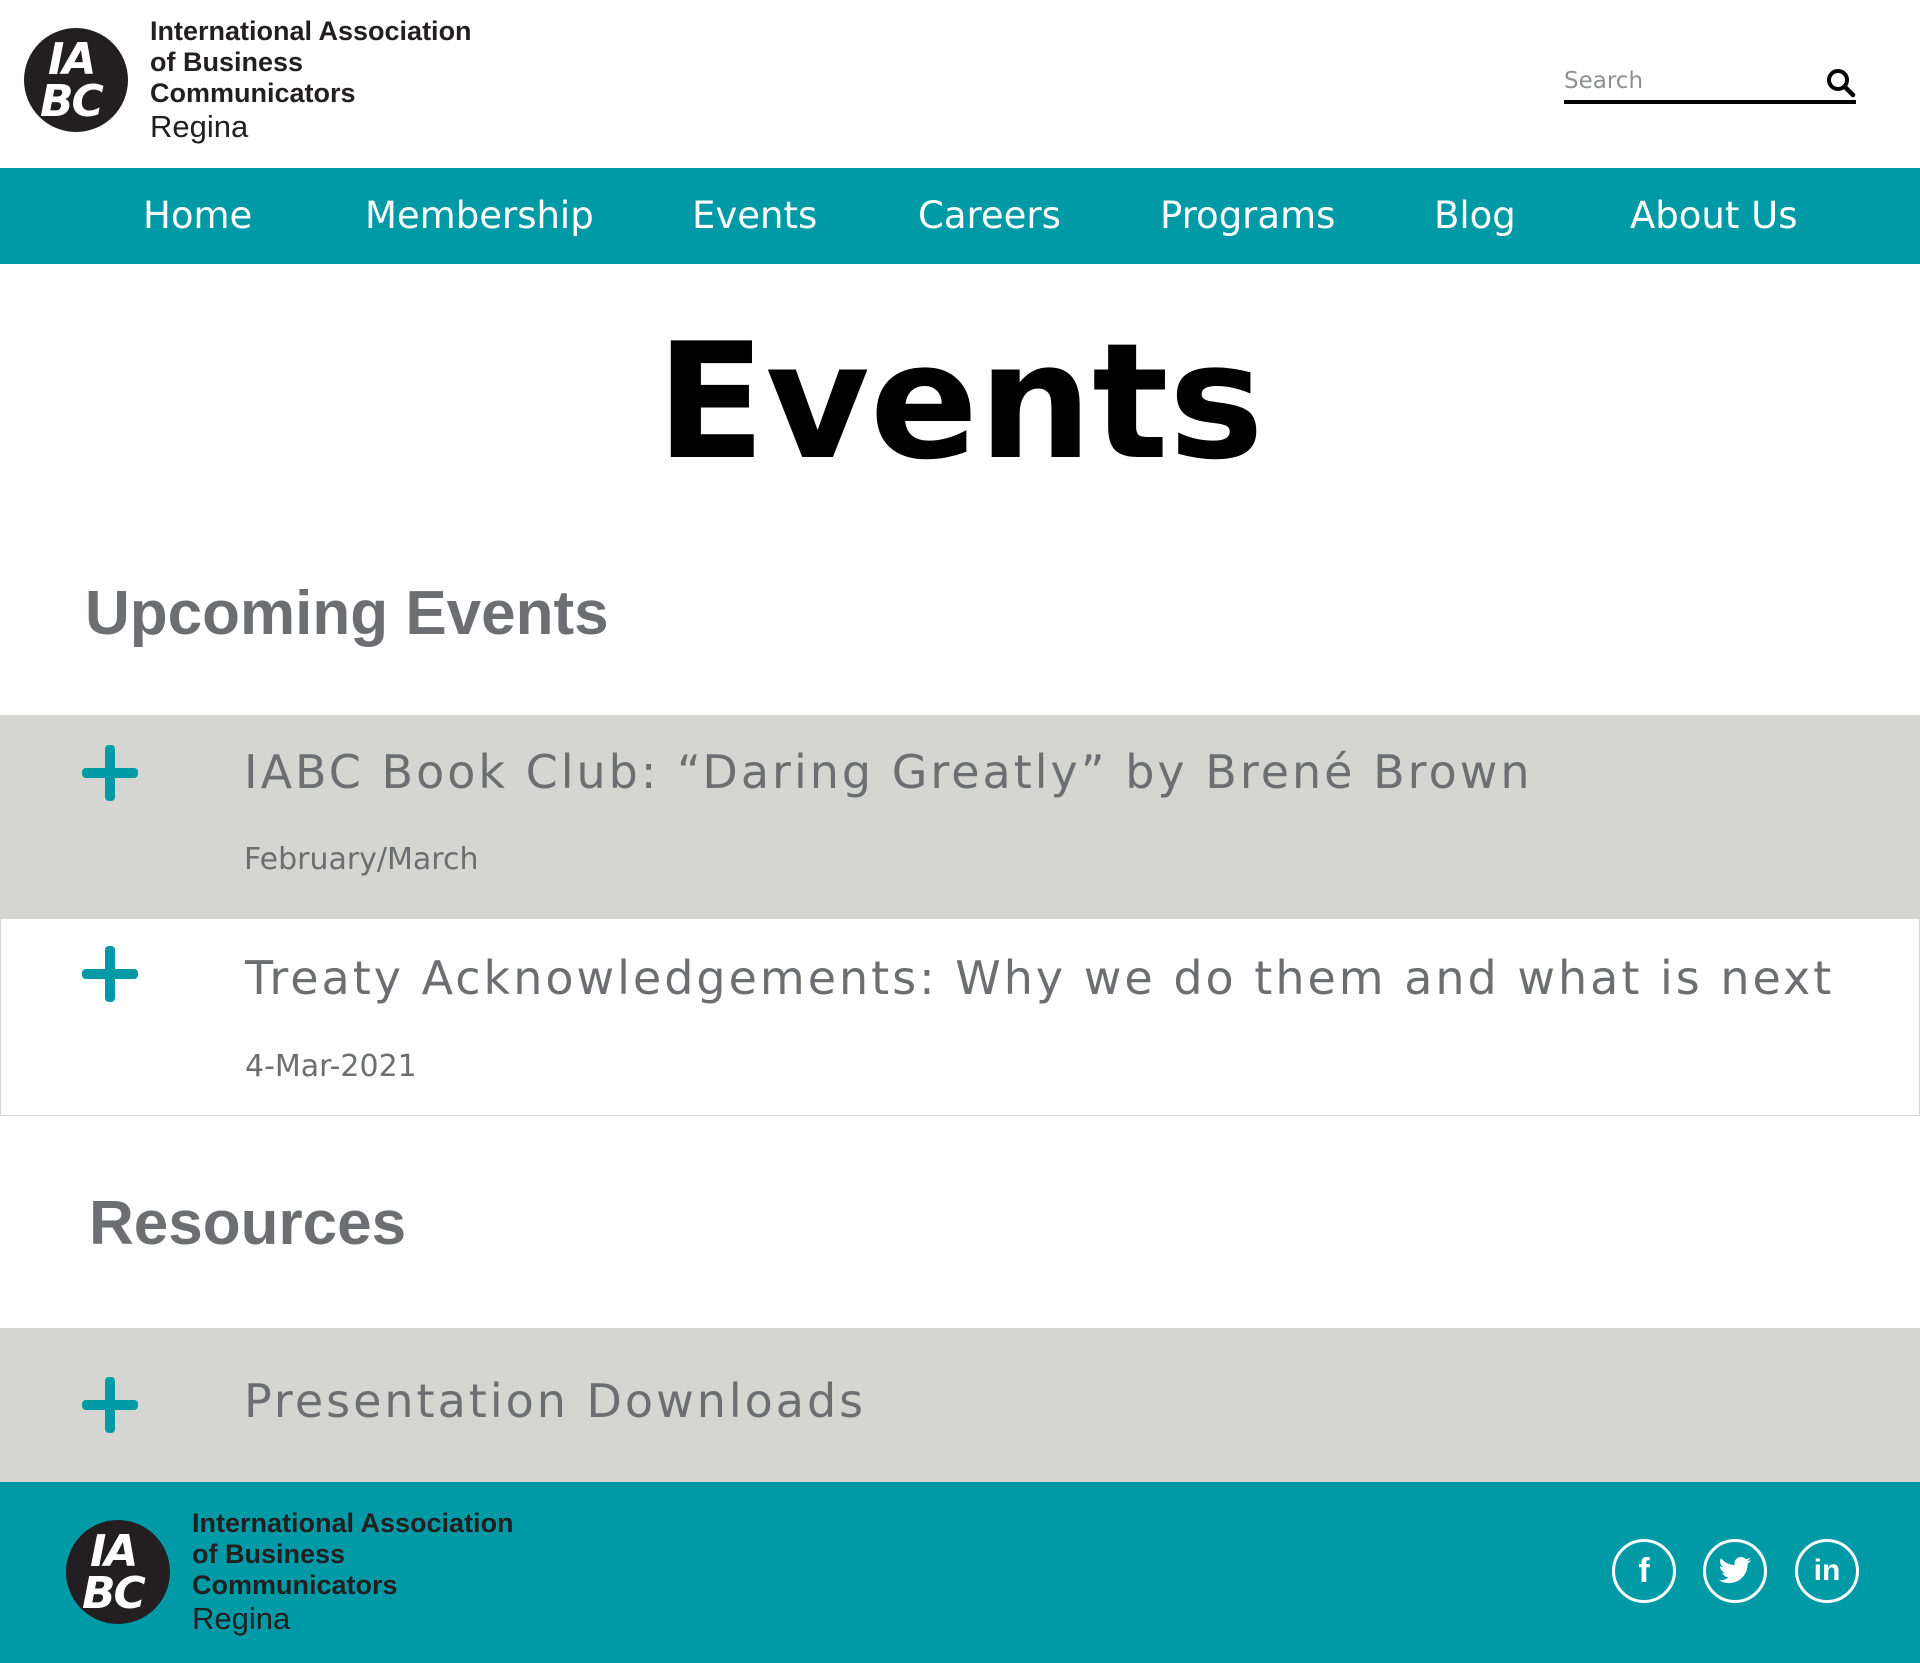 This screenshot has width=1920, height=1663. I want to click on search-input, so click(1689, 81).